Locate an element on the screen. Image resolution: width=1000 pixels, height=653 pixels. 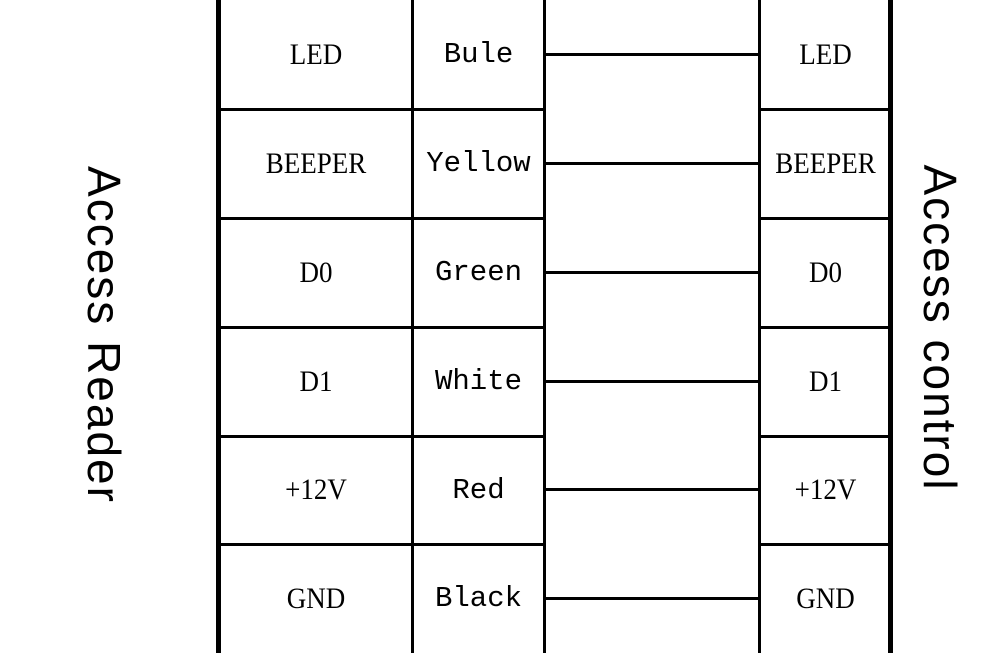
controller-terminal-cell: BEEPER is located at coordinates (825, 163).